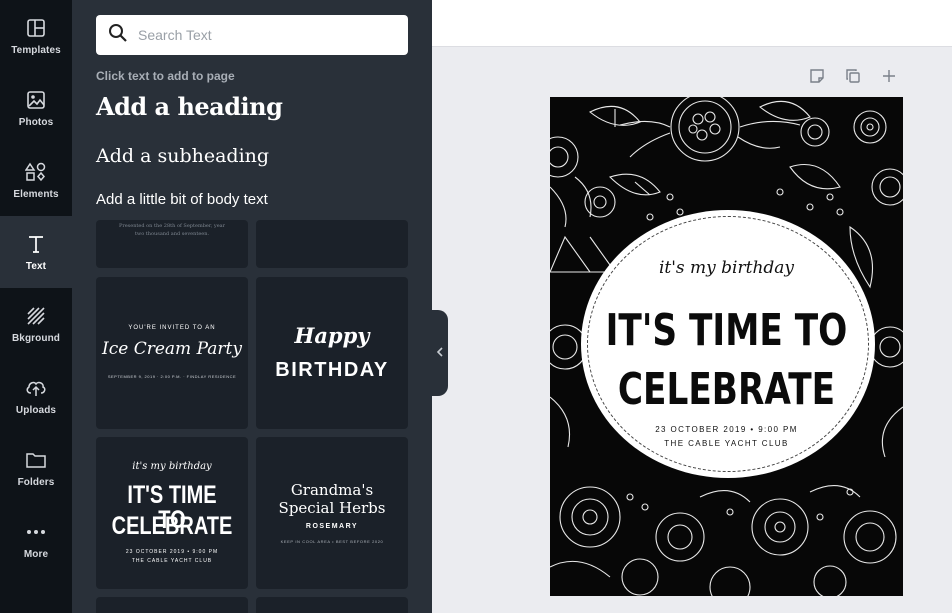 The height and width of the screenshot is (613, 952). Describe the element at coordinates (36, 410) in the screenshot. I see `sidebar-item-label: Uploads` at that location.